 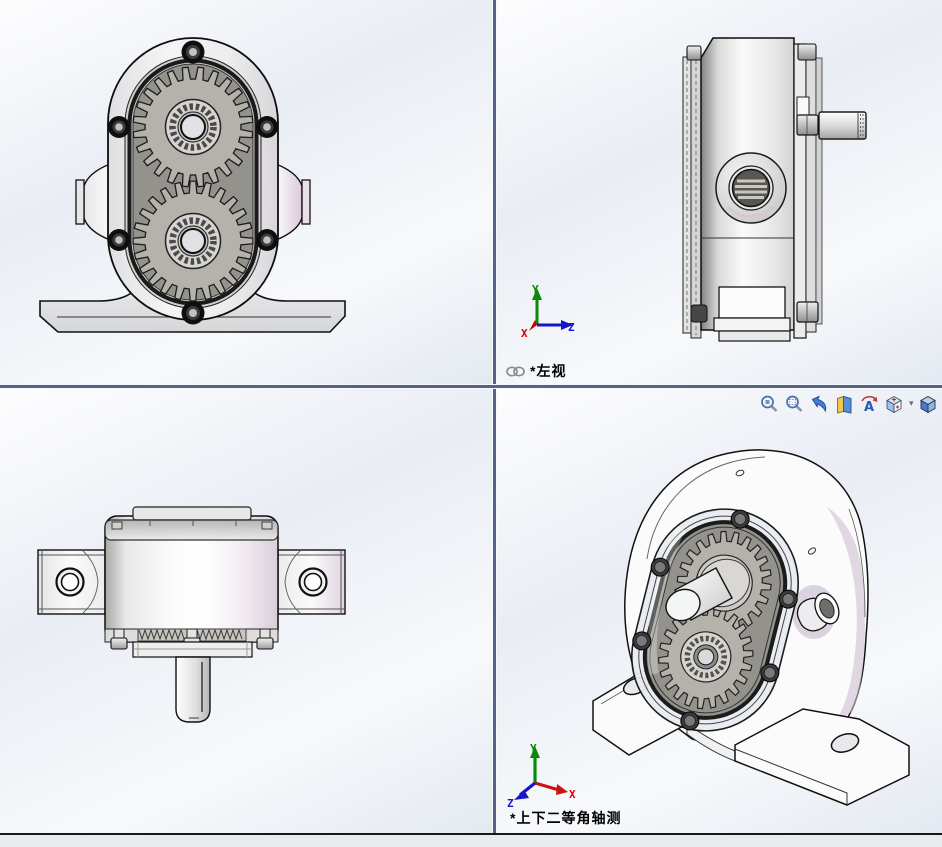 What do you see at coordinates (752, 314) in the screenshot?
I see `pump-foot-side` at bounding box center [752, 314].